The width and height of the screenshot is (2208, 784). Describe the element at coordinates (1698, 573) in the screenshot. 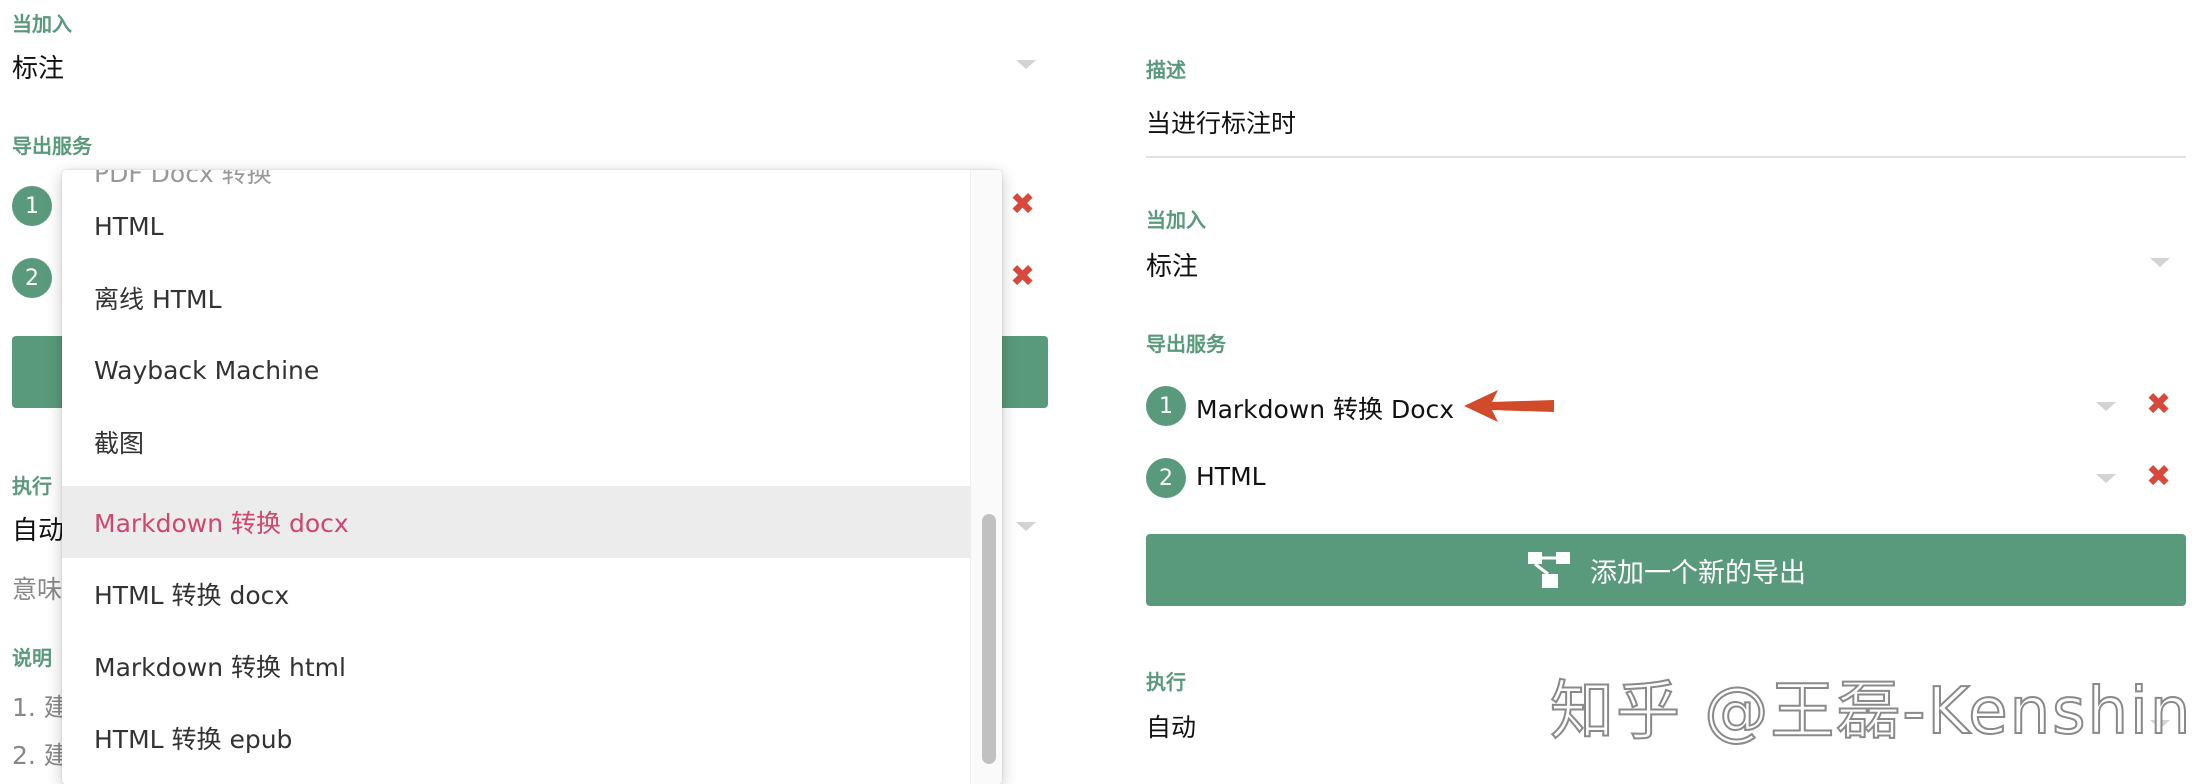

I see `add-export-label: 添加一个新的导出` at that location.